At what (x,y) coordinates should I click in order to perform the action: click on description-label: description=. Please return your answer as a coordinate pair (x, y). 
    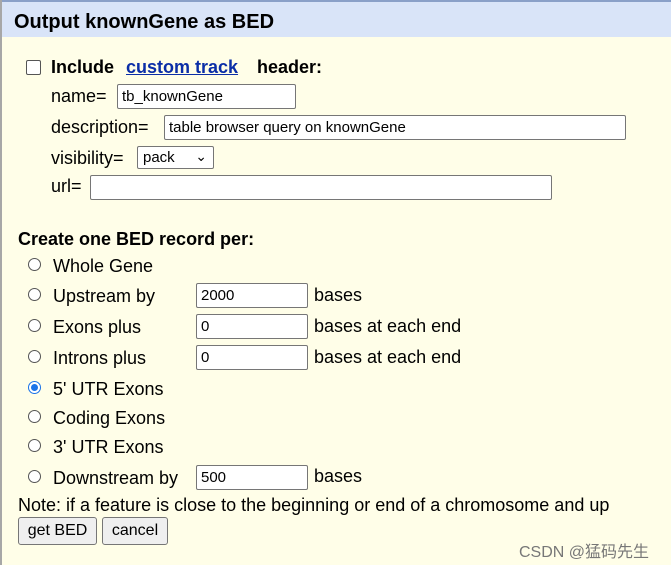
    Looking at the image, I should click on (100, 127).